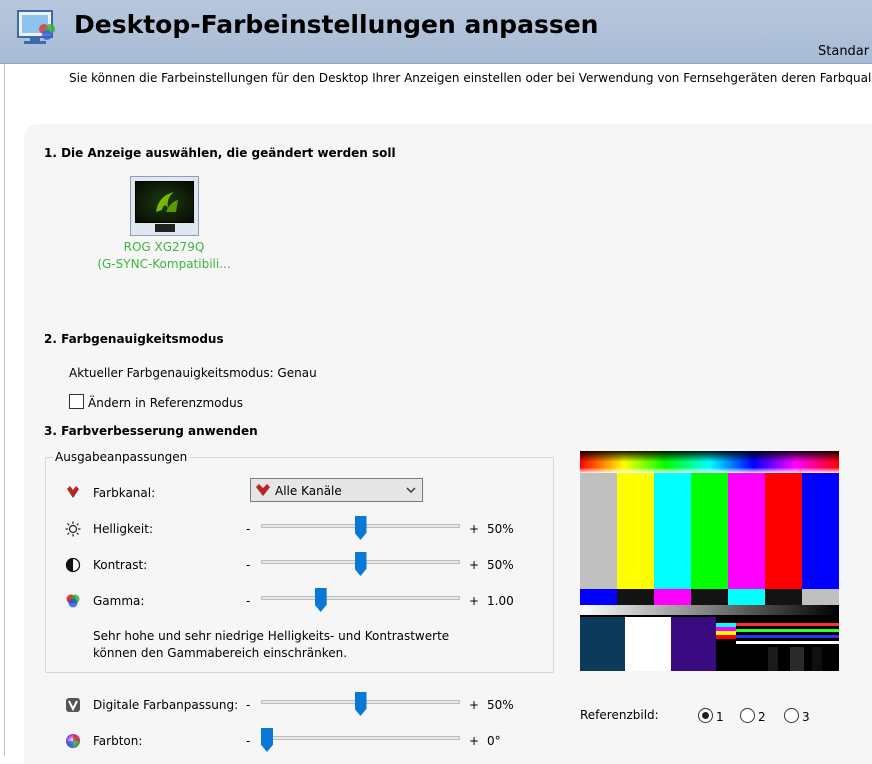 This screenshot has height=764, width=872. I want to click on display-select-button, so click(164, 206).